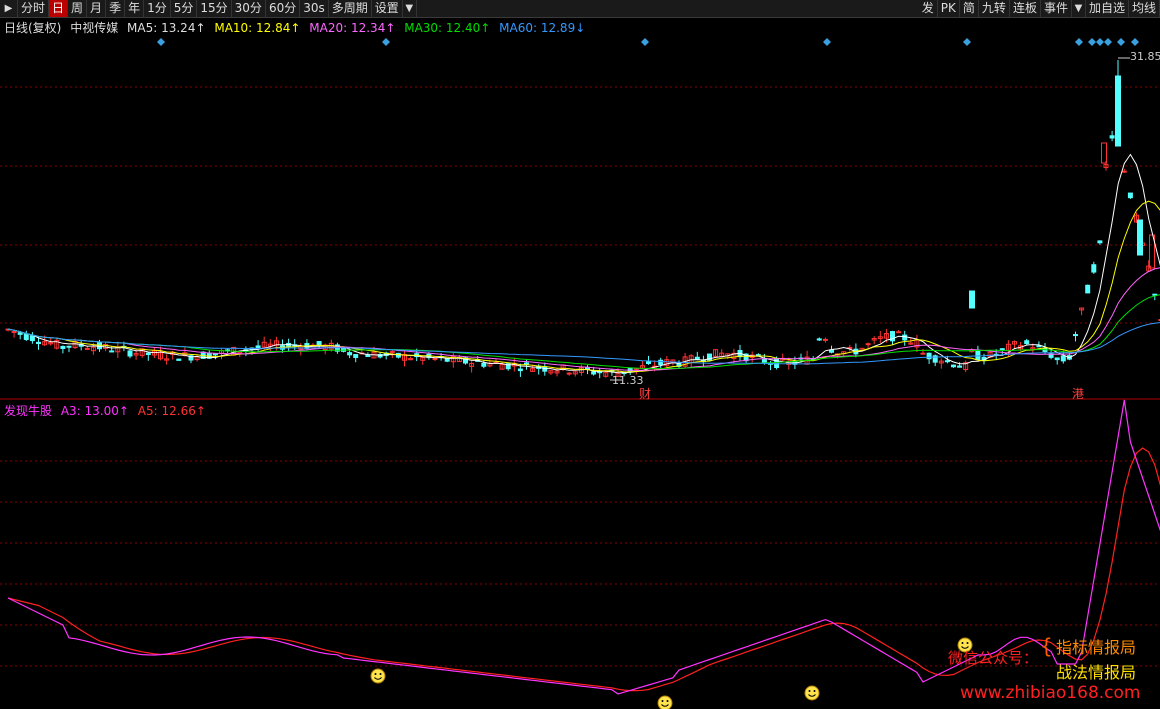  What do you see at coordinates (1096, 647) in the screenshot?
I see `watermark-line1: 指标情报局` at bounding box center [1096, 647].